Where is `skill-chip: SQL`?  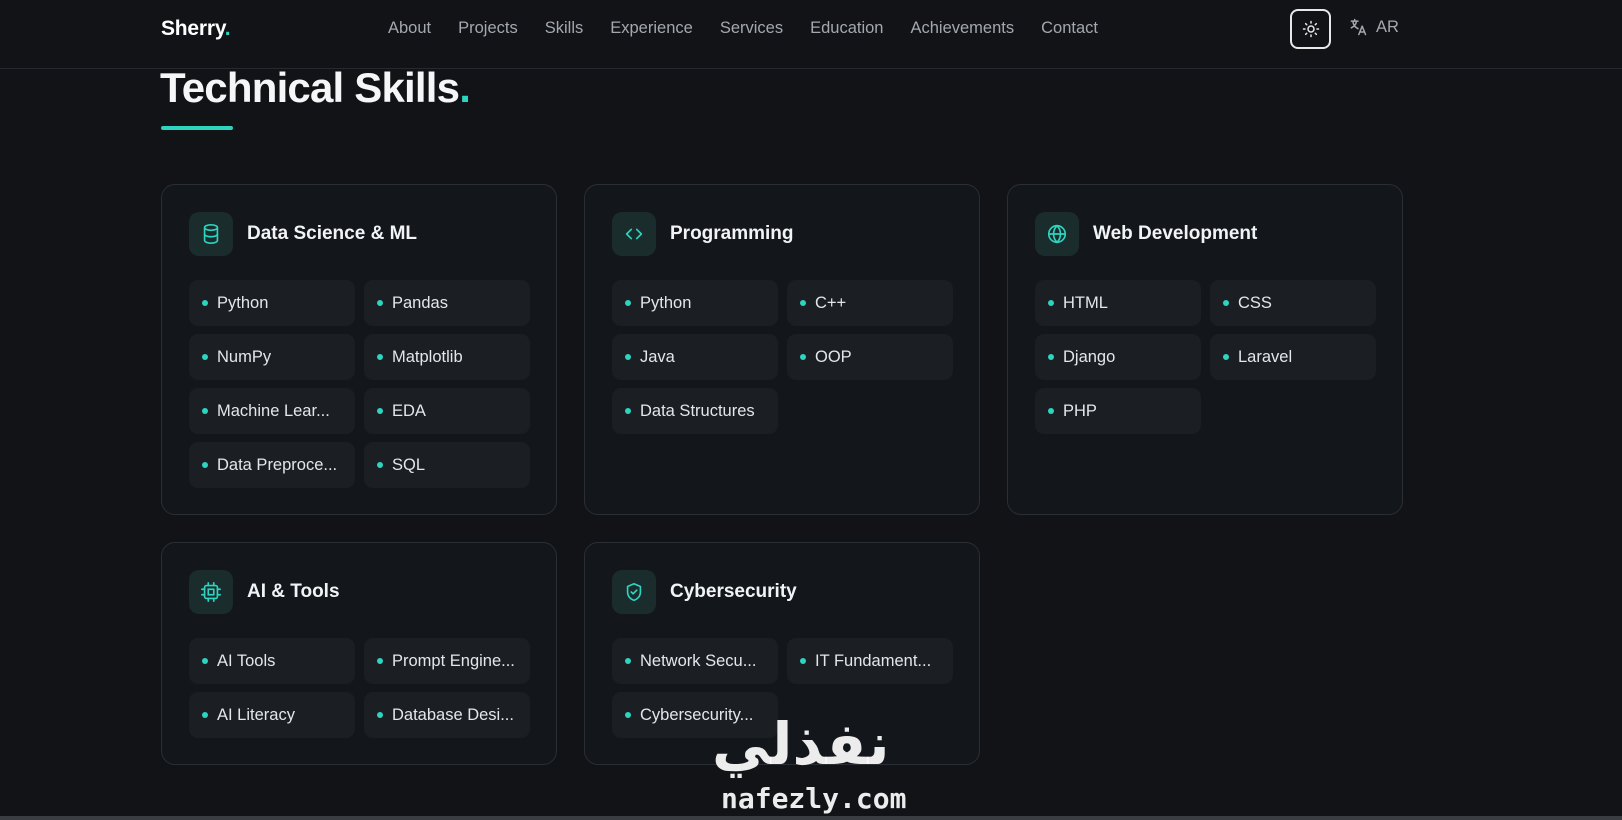 skill-chip: SQL is located at coordinates (447, 465).